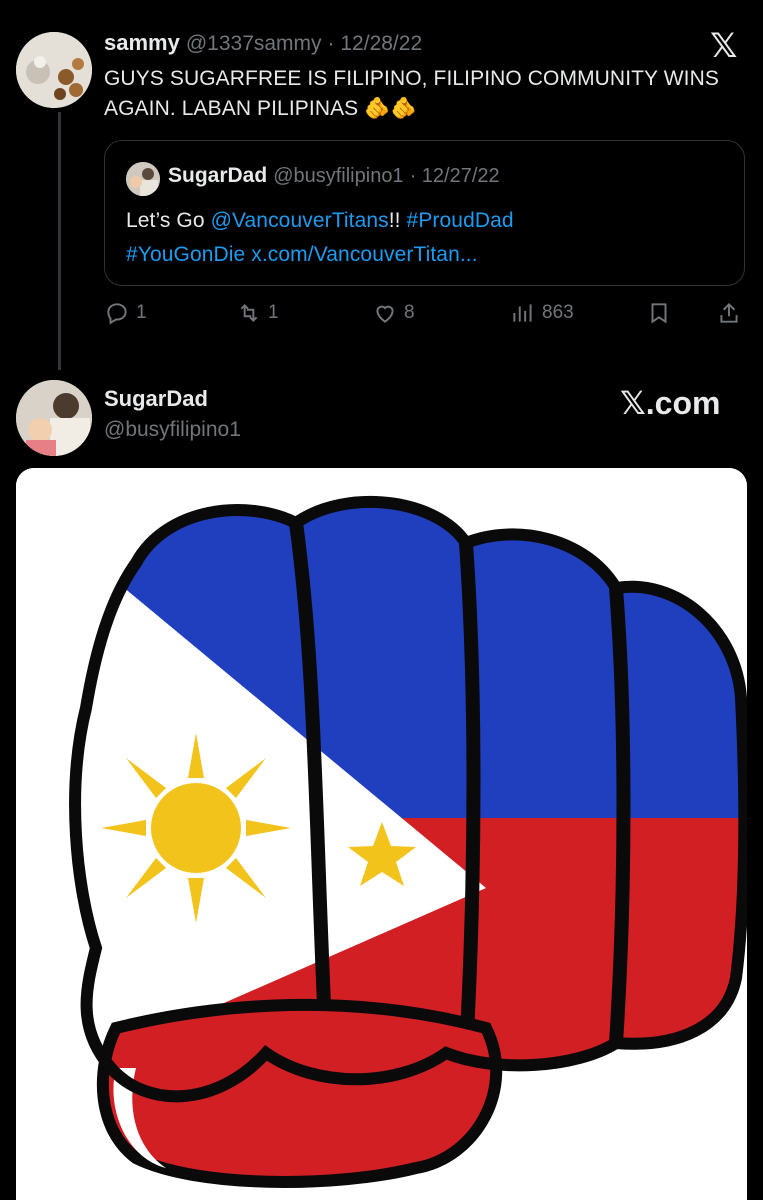 This screenshot has width=763, height=1200. I want to click on like-button: 8, so click(393, 313).